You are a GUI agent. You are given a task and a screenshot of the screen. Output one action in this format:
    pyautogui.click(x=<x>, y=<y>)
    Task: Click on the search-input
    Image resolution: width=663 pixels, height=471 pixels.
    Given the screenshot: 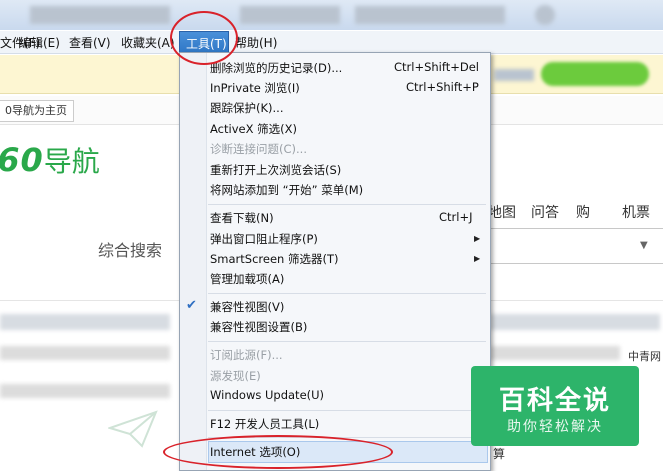 What is the action you would take?
    pyautogui.click(x=576, y=246)
    